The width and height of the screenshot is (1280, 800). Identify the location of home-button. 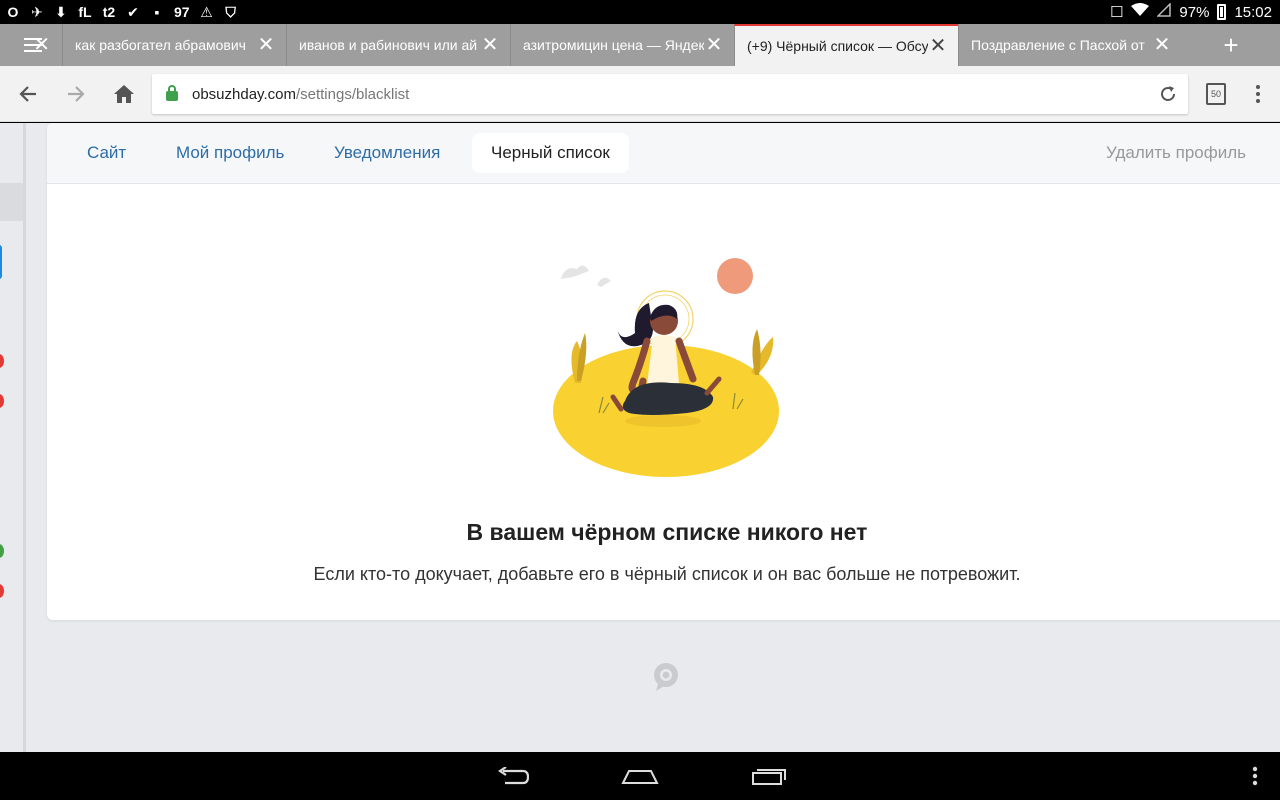
(124, 94).